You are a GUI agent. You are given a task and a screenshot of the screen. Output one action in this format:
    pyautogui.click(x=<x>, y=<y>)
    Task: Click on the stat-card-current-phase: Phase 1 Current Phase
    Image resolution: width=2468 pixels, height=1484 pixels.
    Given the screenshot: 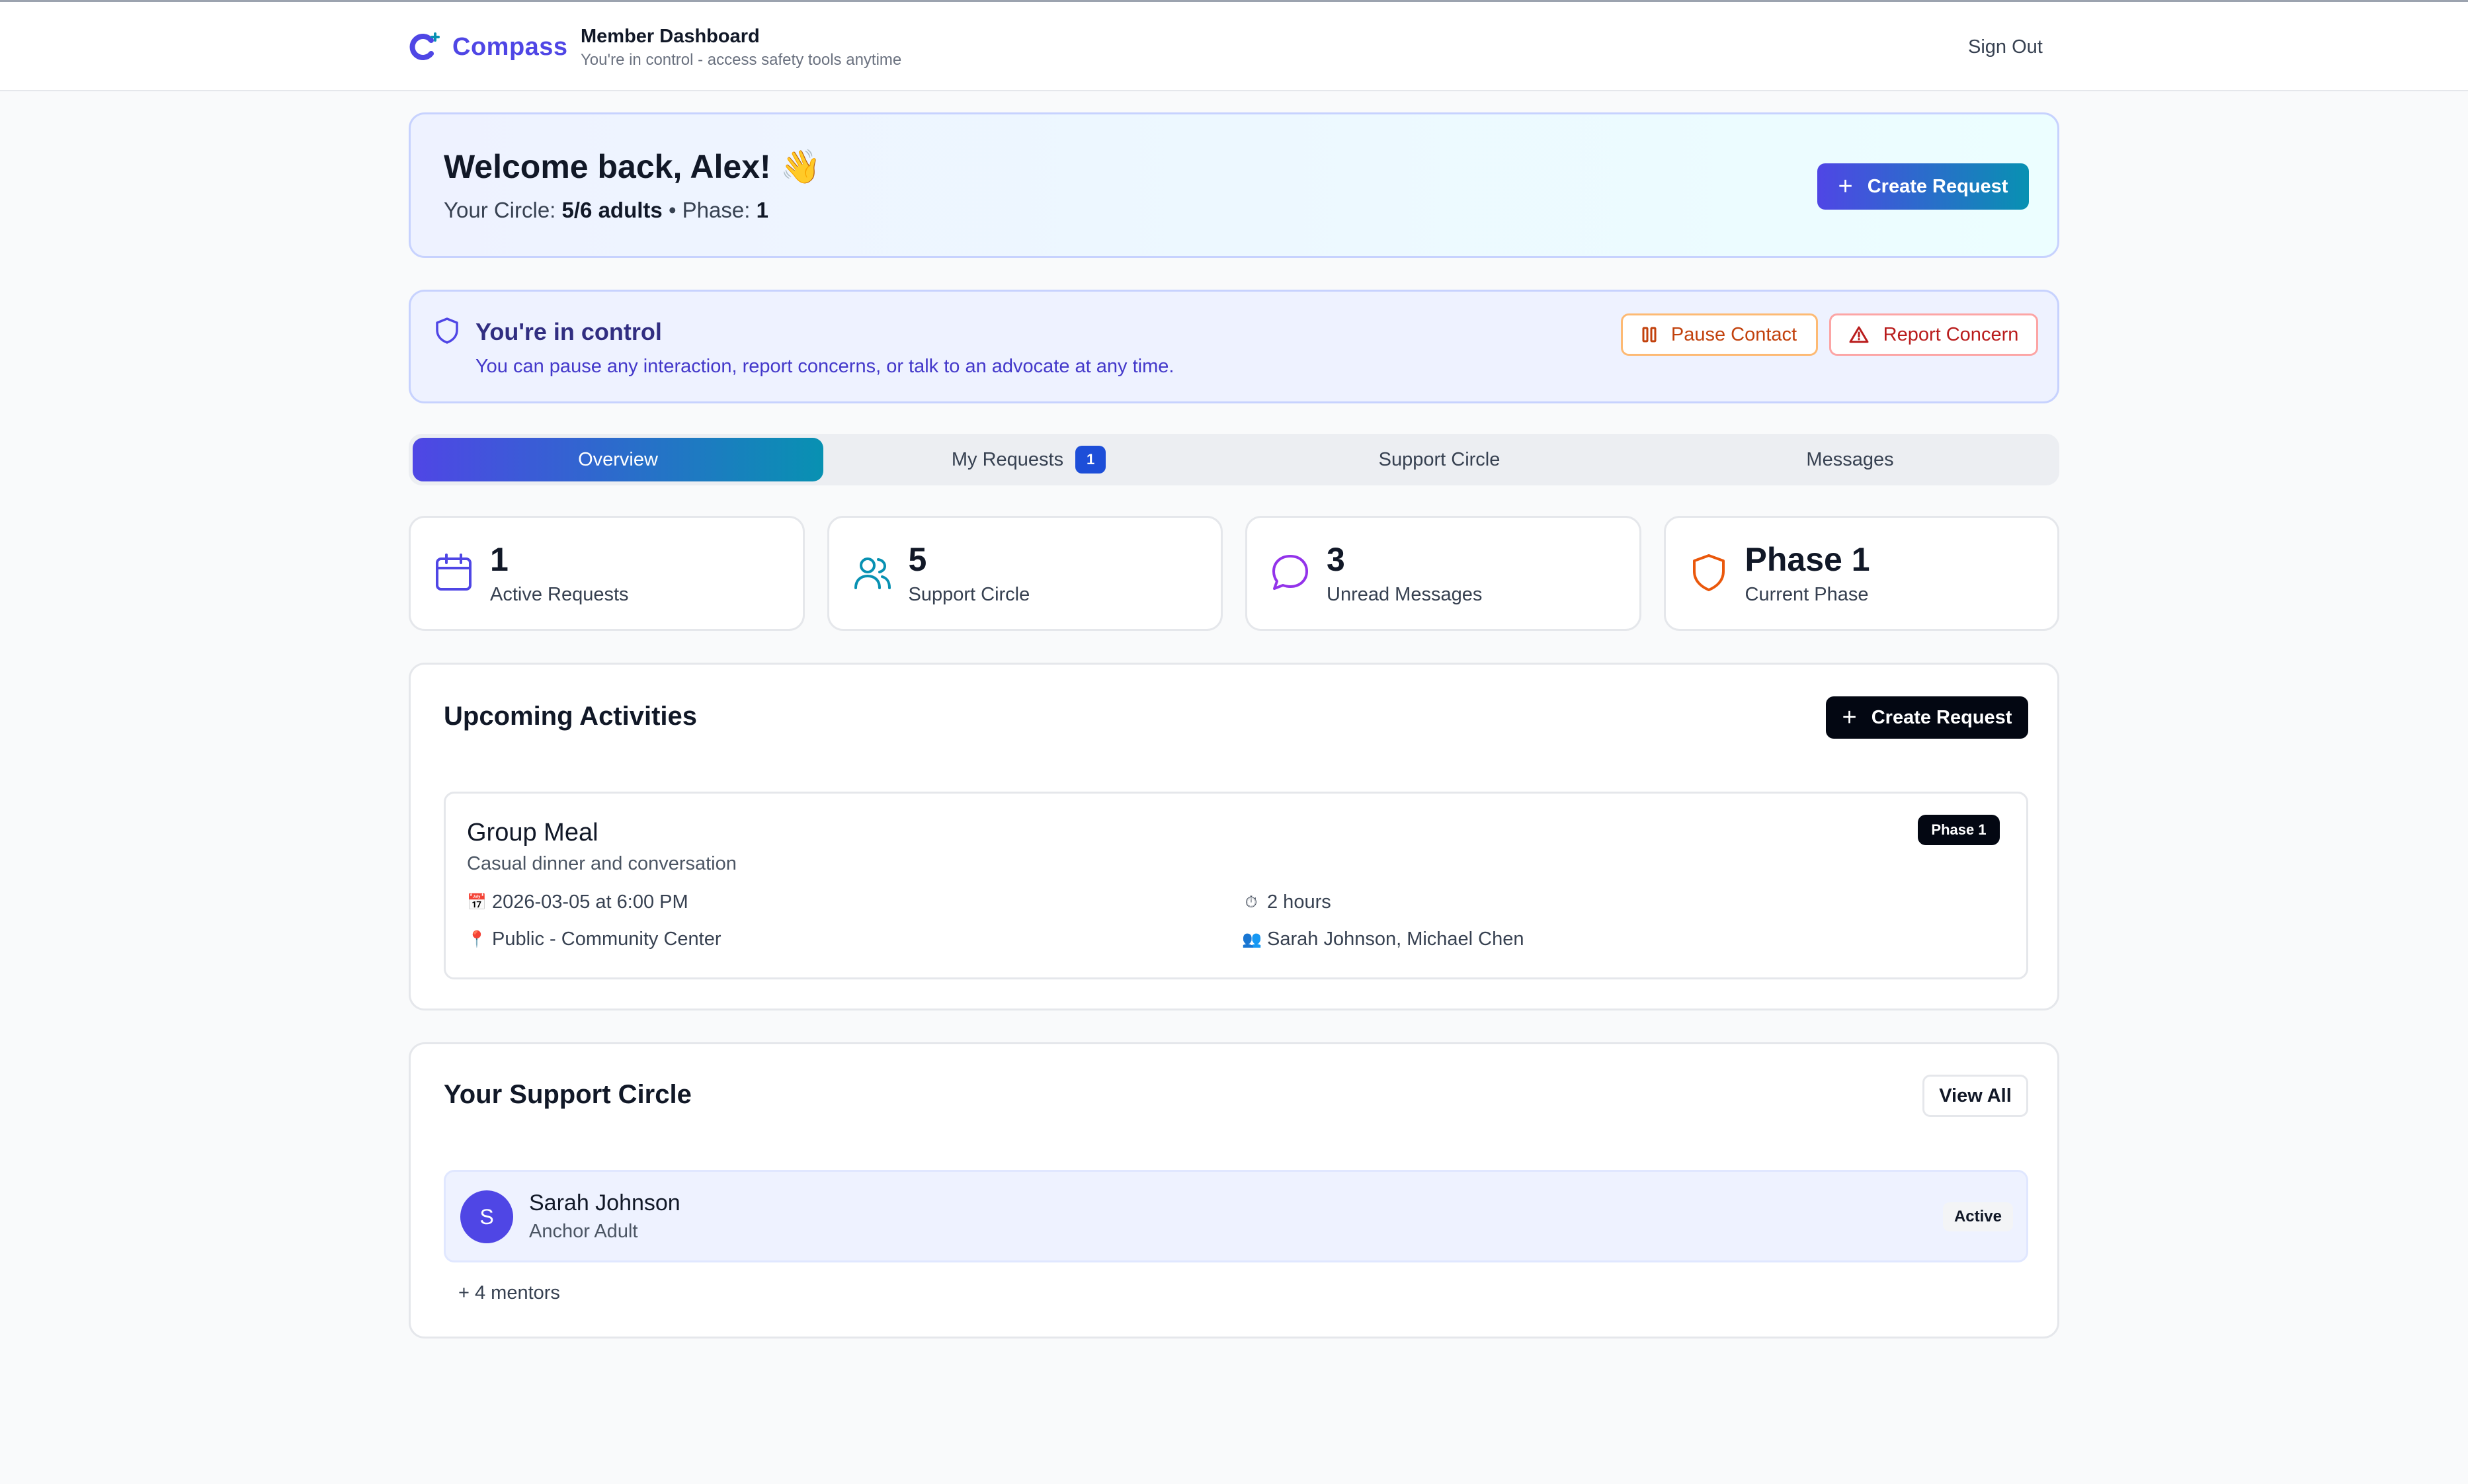 What is the action you would take?
    pyautogui.click(x=1861, y=573)
    